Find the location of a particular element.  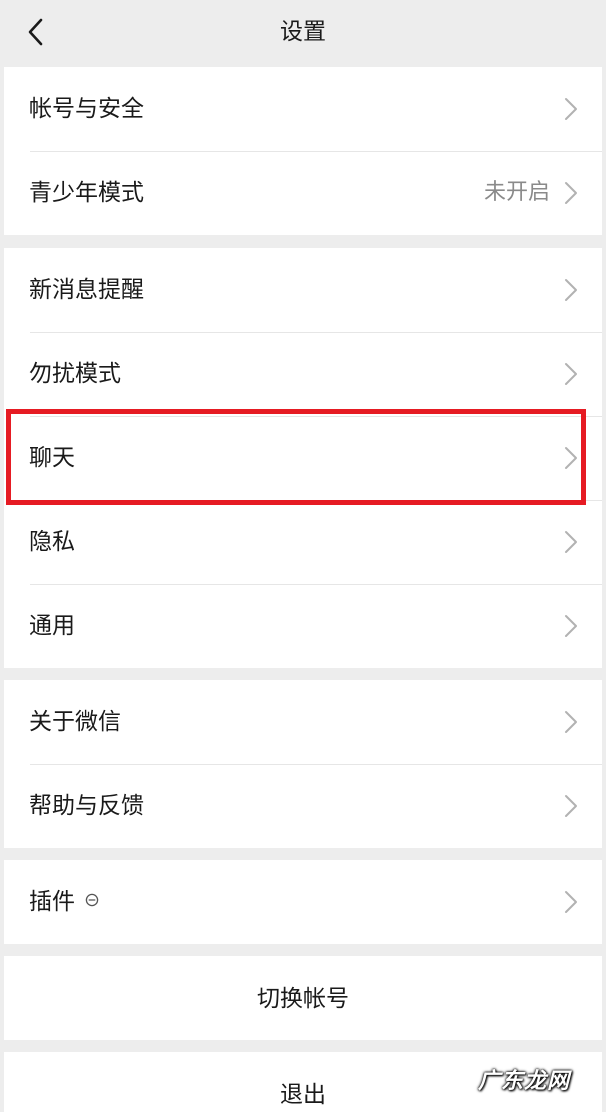

settings-item-label-wrap: 插件 is located at coordinates (64, 902).